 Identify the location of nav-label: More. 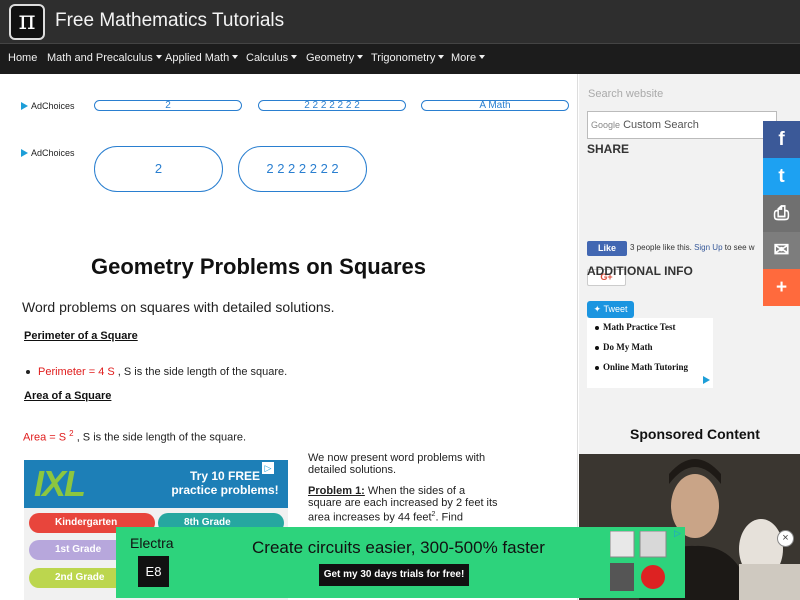
(464, 58).